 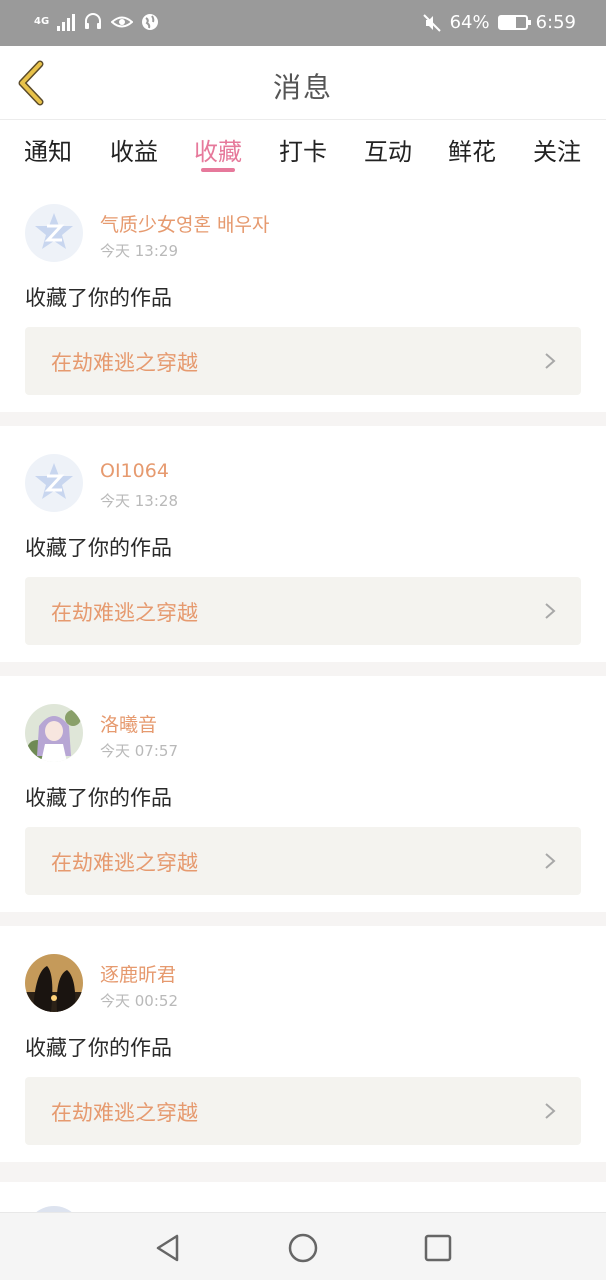 I want to click on battery-percent: 64%, so click(x=469, y=22).